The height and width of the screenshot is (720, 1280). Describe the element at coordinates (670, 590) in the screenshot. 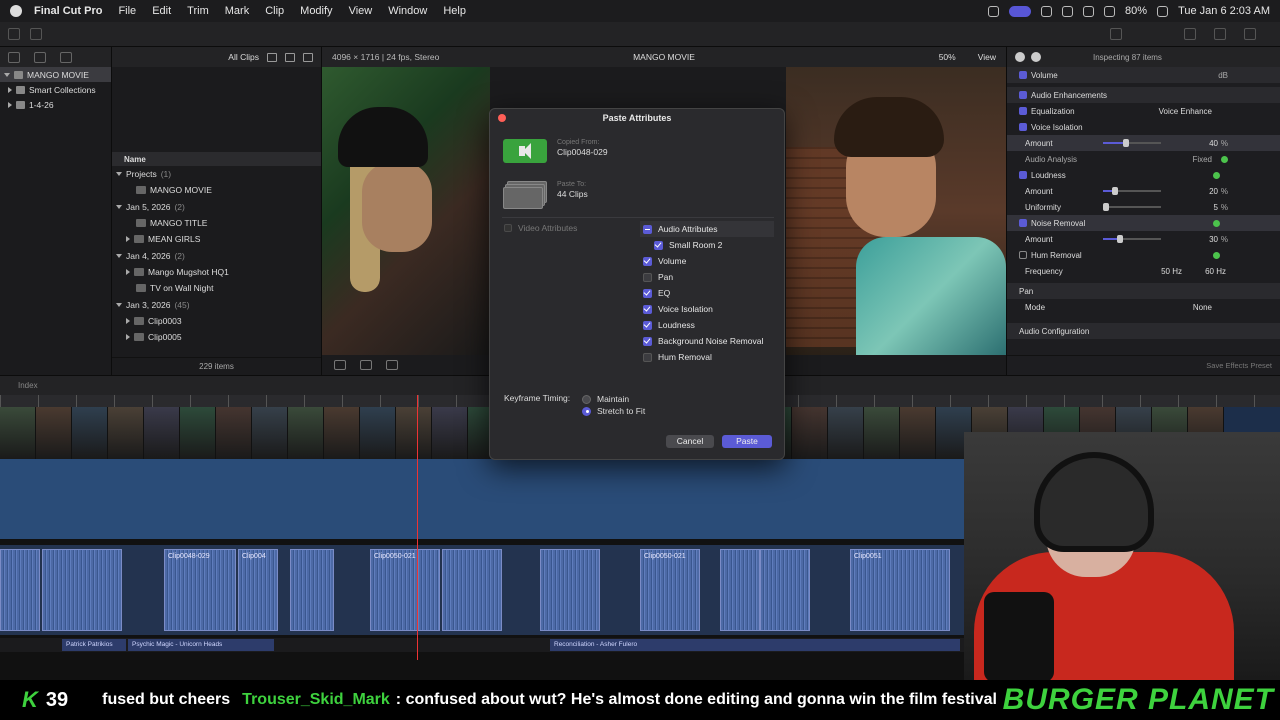

I see `audio-clip: Clip0050-021` at that location.